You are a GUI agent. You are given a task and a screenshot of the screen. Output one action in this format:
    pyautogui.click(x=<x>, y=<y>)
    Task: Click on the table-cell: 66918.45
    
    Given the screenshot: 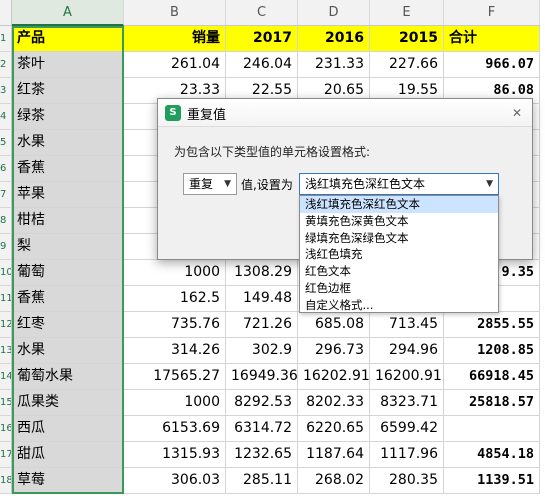 What is the action you would take?
    pyautogui.click(x=492, y=377)
    